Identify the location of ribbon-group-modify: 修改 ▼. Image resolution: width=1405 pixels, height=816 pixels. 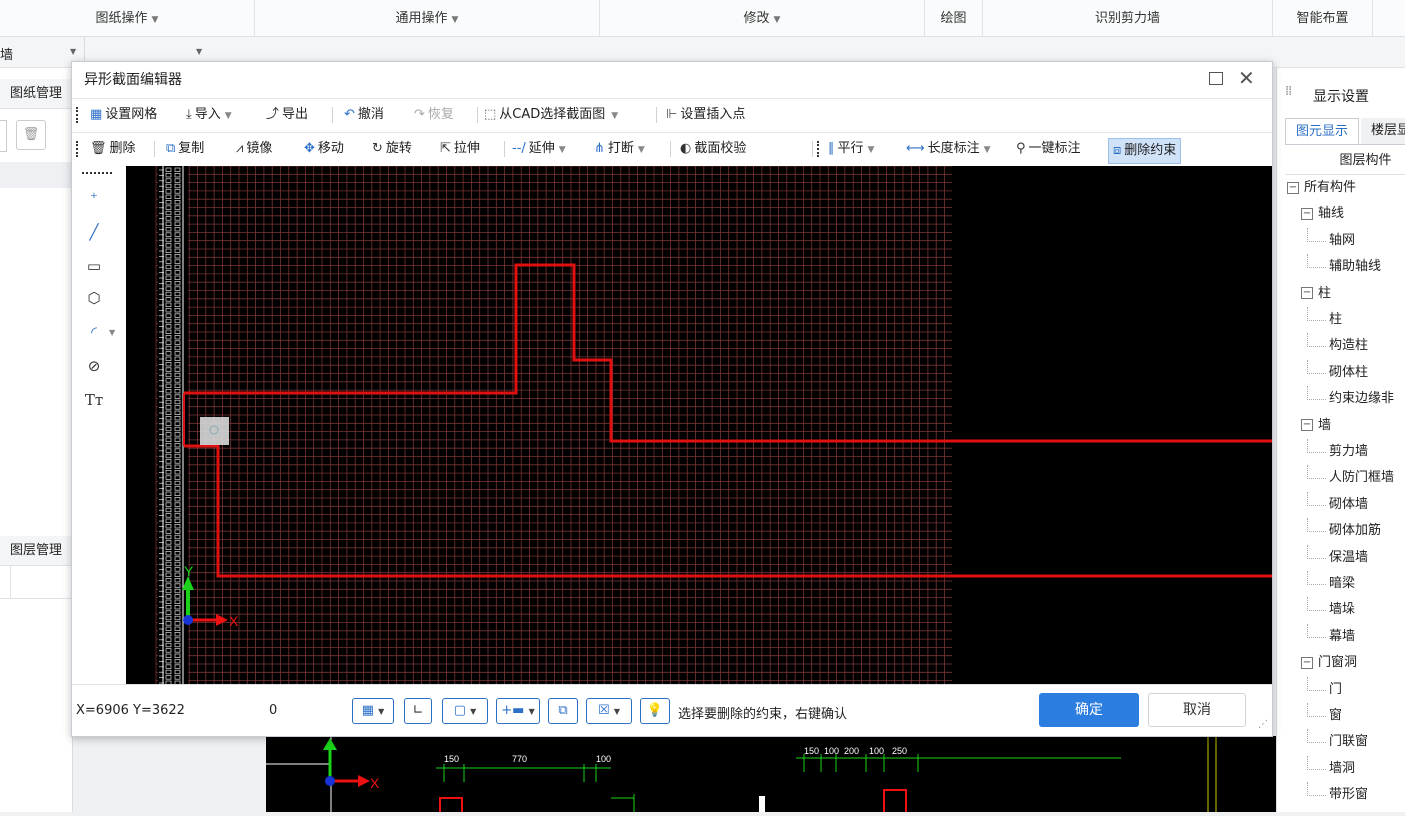
(762, 18).